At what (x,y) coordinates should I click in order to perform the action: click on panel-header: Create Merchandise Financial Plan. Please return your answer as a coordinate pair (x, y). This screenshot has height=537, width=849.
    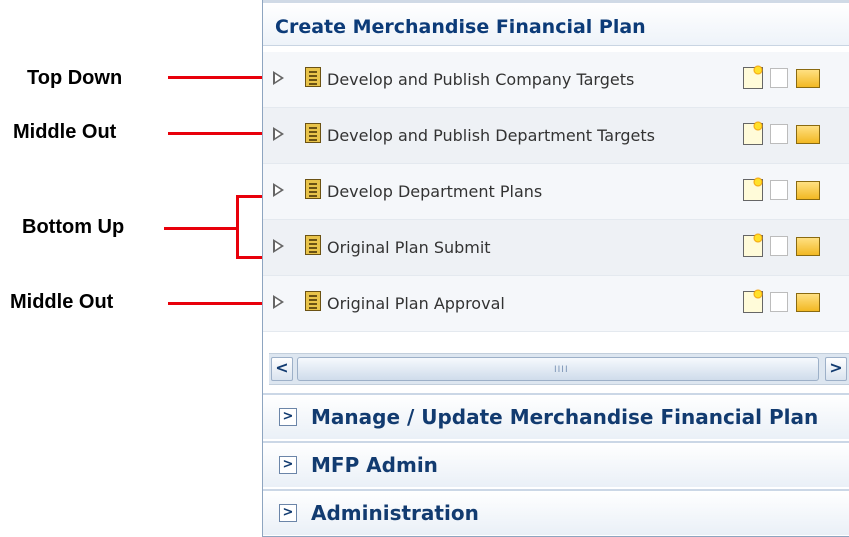
    Looking at the image, I should click on (556, 23).